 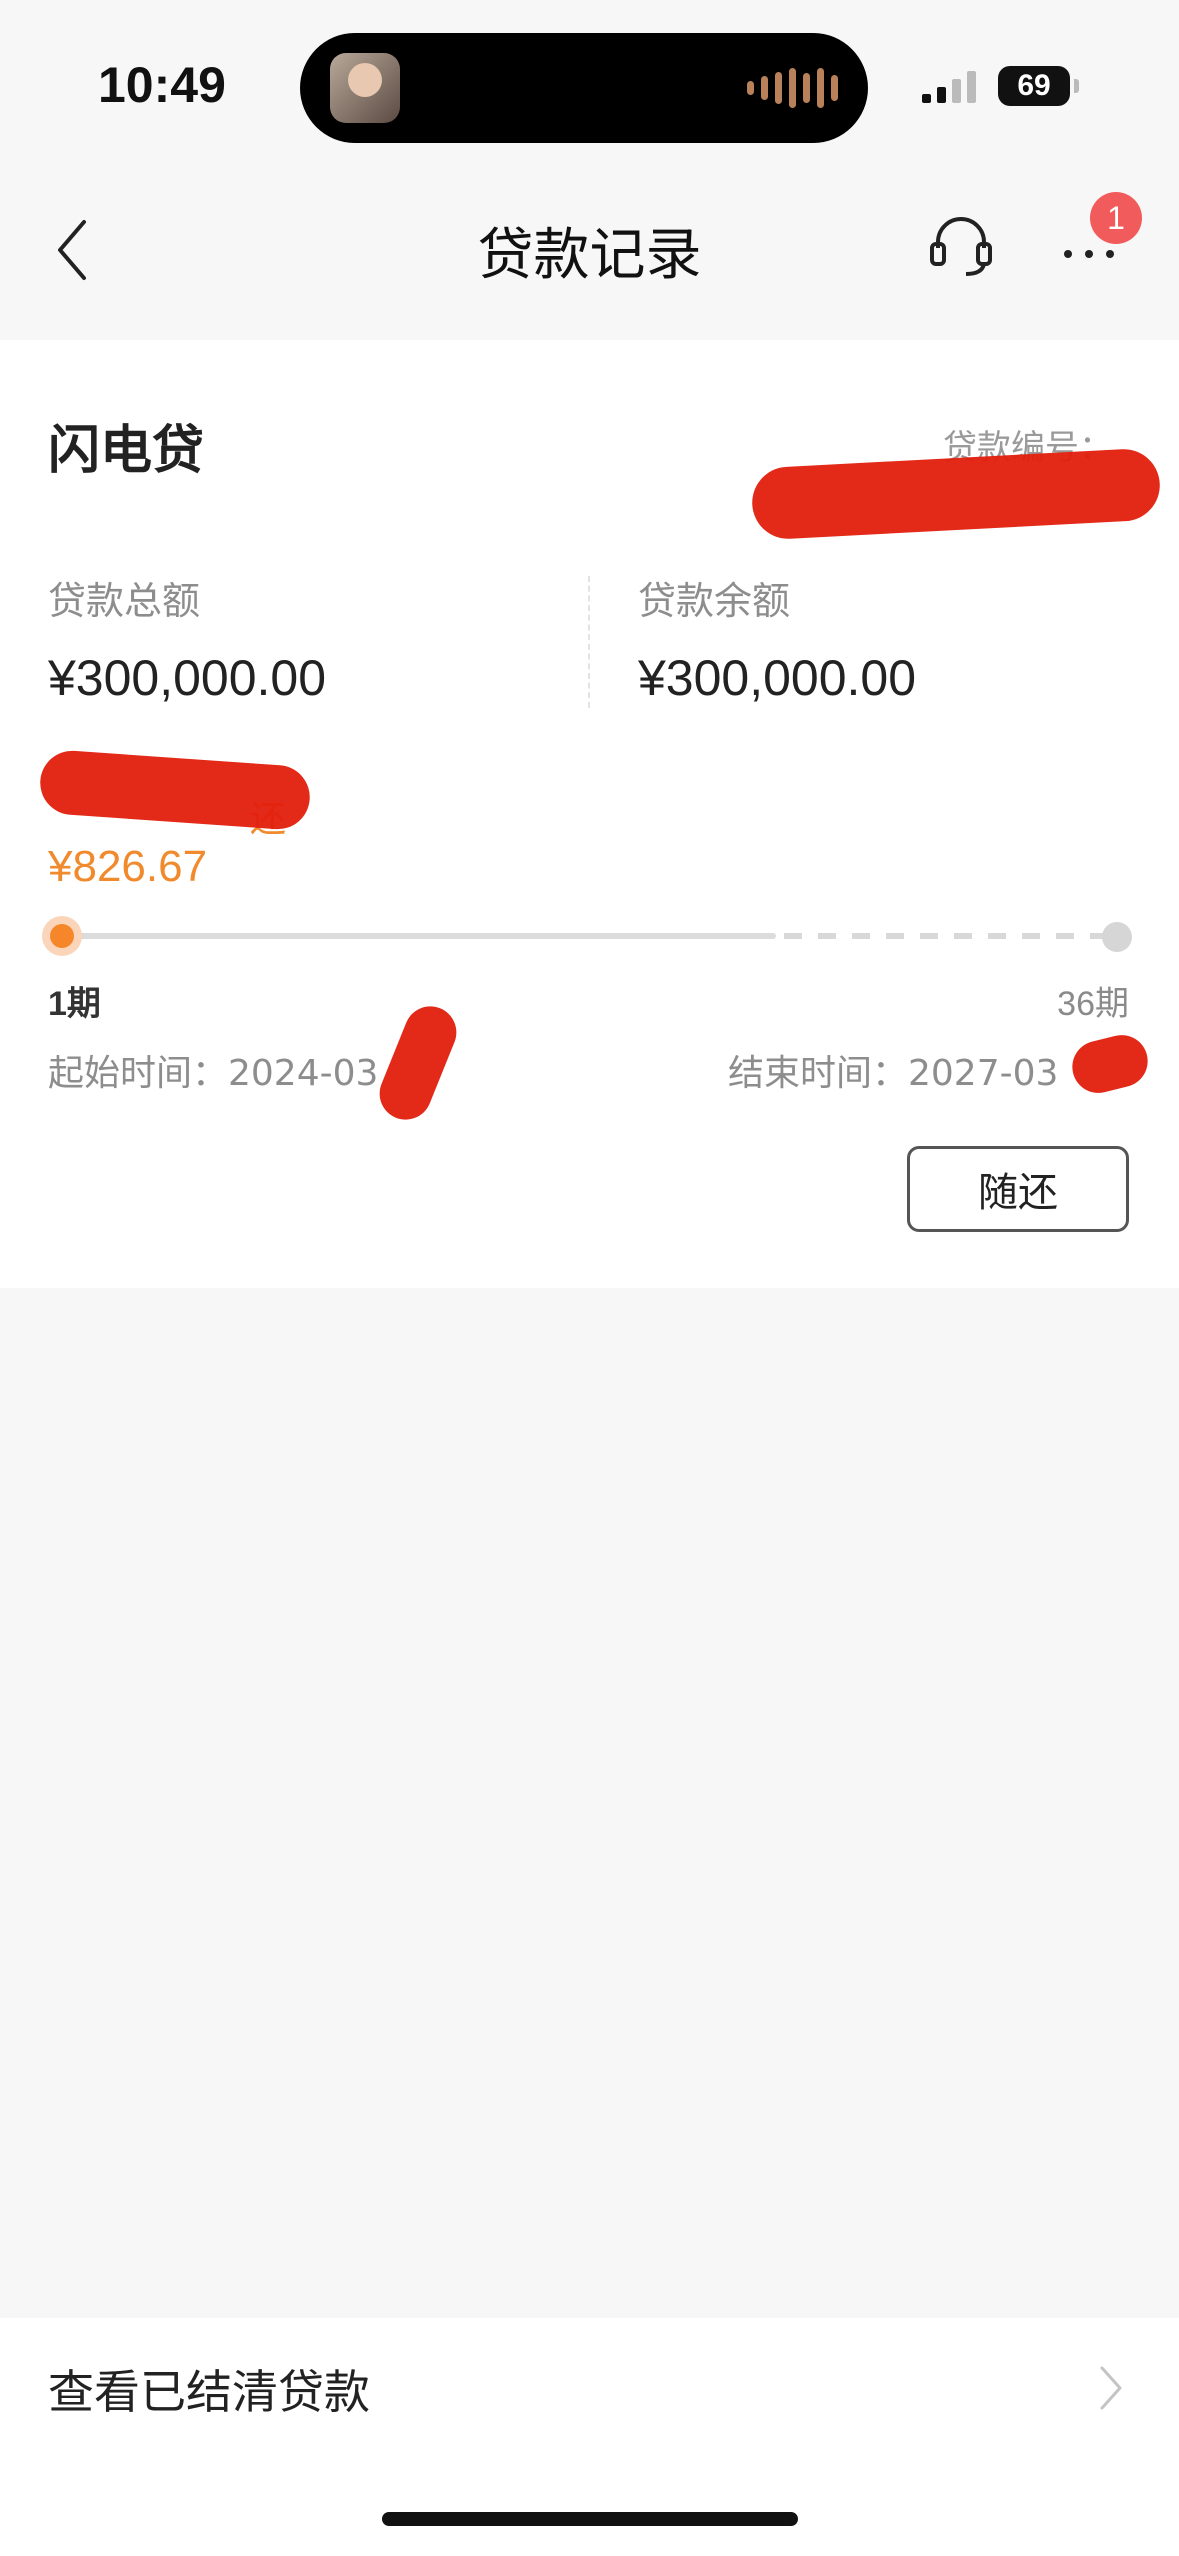 I want to click on dynamic-island, so click(x=584, y=88).